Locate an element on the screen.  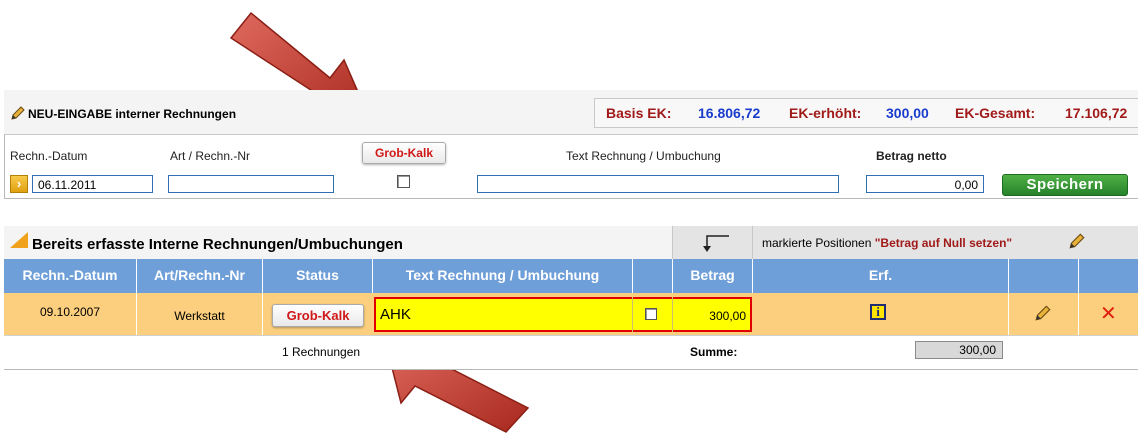
corner-down-arrow-icon is located at coordinates (716, 243).